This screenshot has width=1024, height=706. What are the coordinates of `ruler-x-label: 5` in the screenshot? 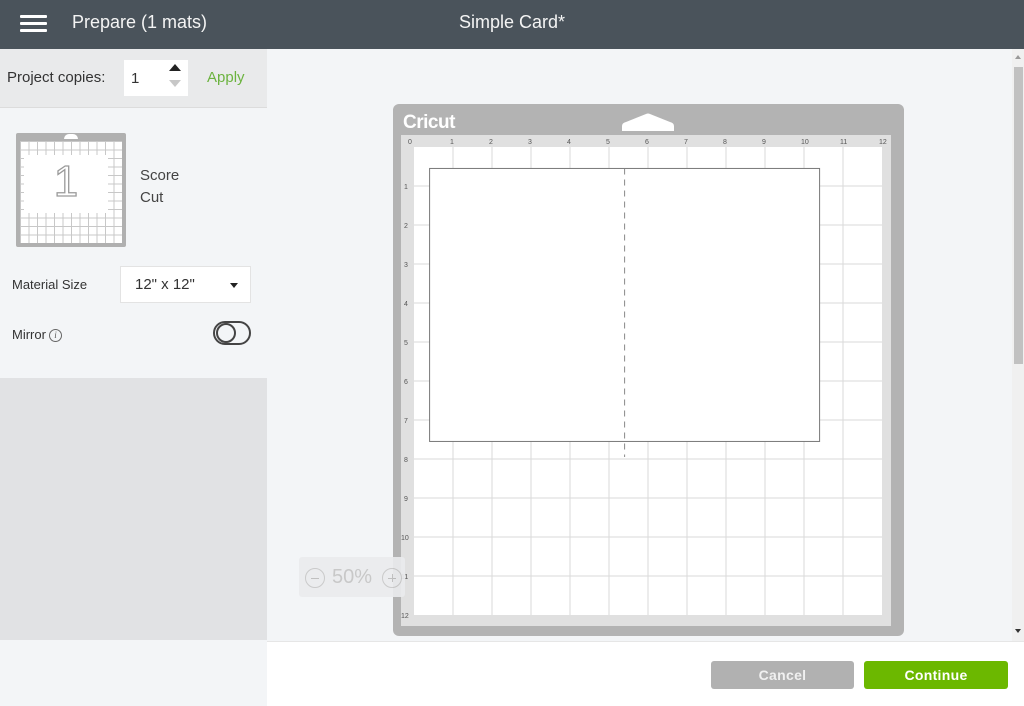 It's located at (608, 142).